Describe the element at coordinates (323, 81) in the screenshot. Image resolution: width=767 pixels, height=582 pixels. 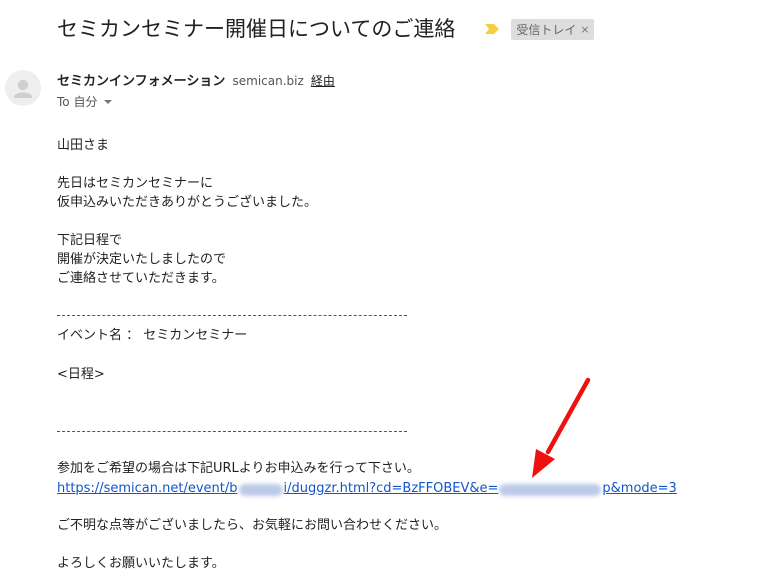
I see `via-link: 経由` at that location.